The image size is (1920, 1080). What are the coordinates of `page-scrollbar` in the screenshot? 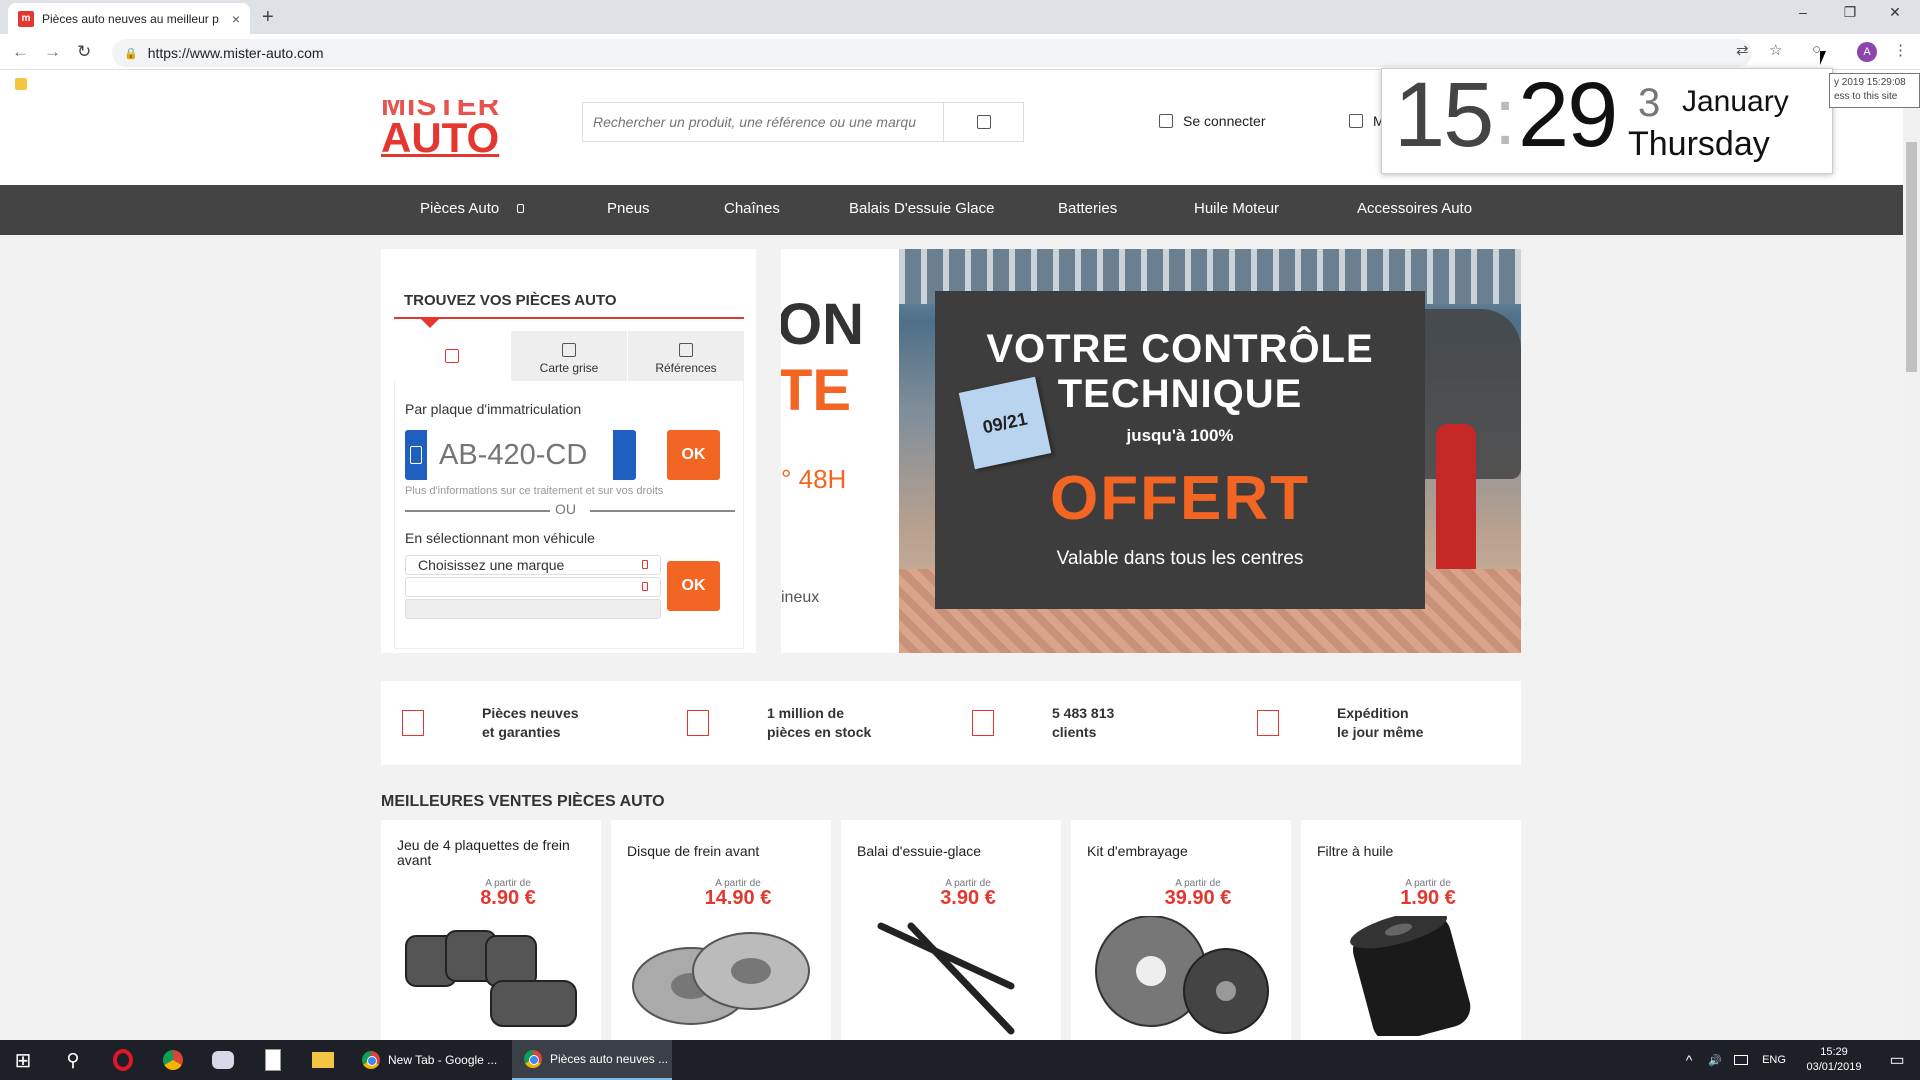 It's located at (1911, 570).